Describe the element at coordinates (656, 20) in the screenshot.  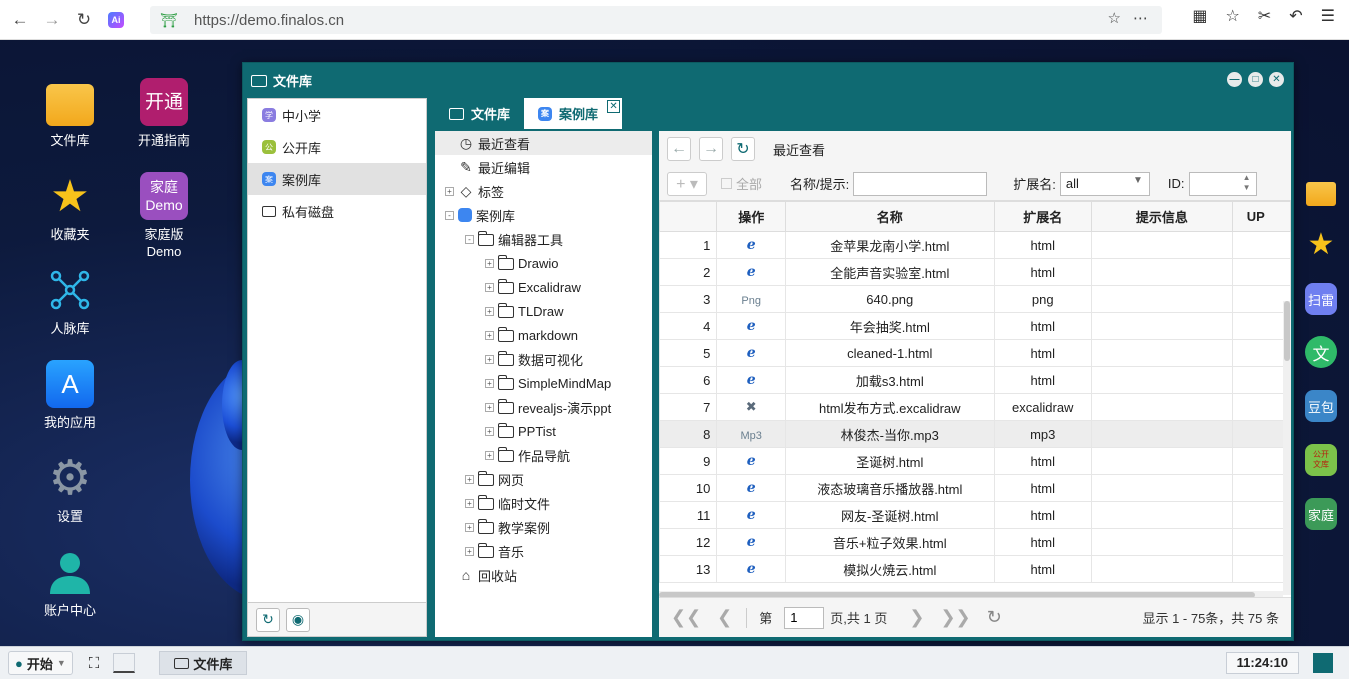
I see `address-bar: ⛩ https://demo.finalos.cn ☆ ⋯` at that location.